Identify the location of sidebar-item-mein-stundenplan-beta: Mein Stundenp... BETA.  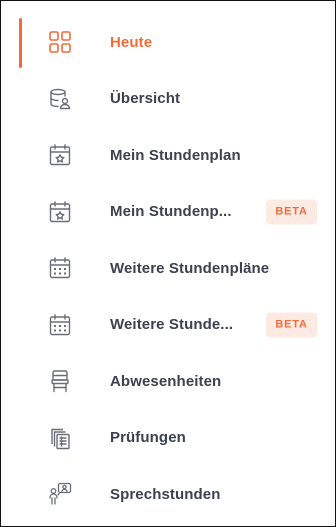
(168, 212).